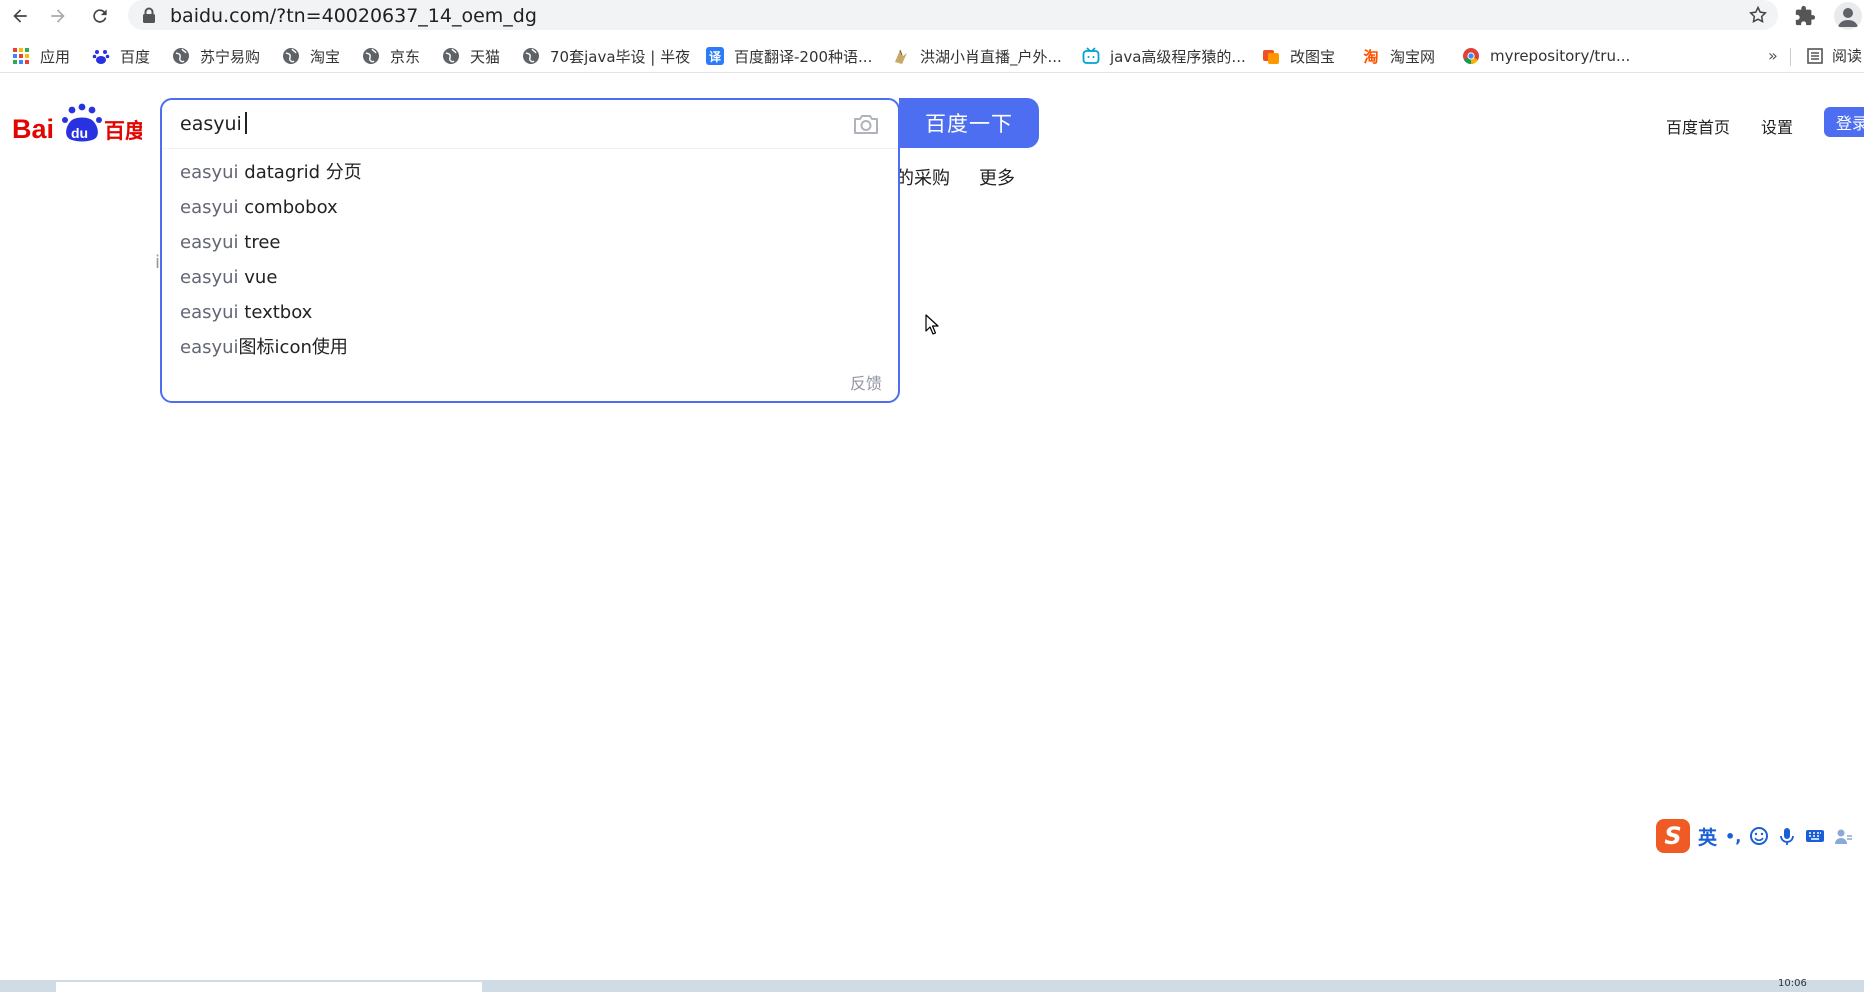 The height and width of the screenshot is (992, 1864). I want to click on baidu-home-link: 百度首页, so click(1698, 126).